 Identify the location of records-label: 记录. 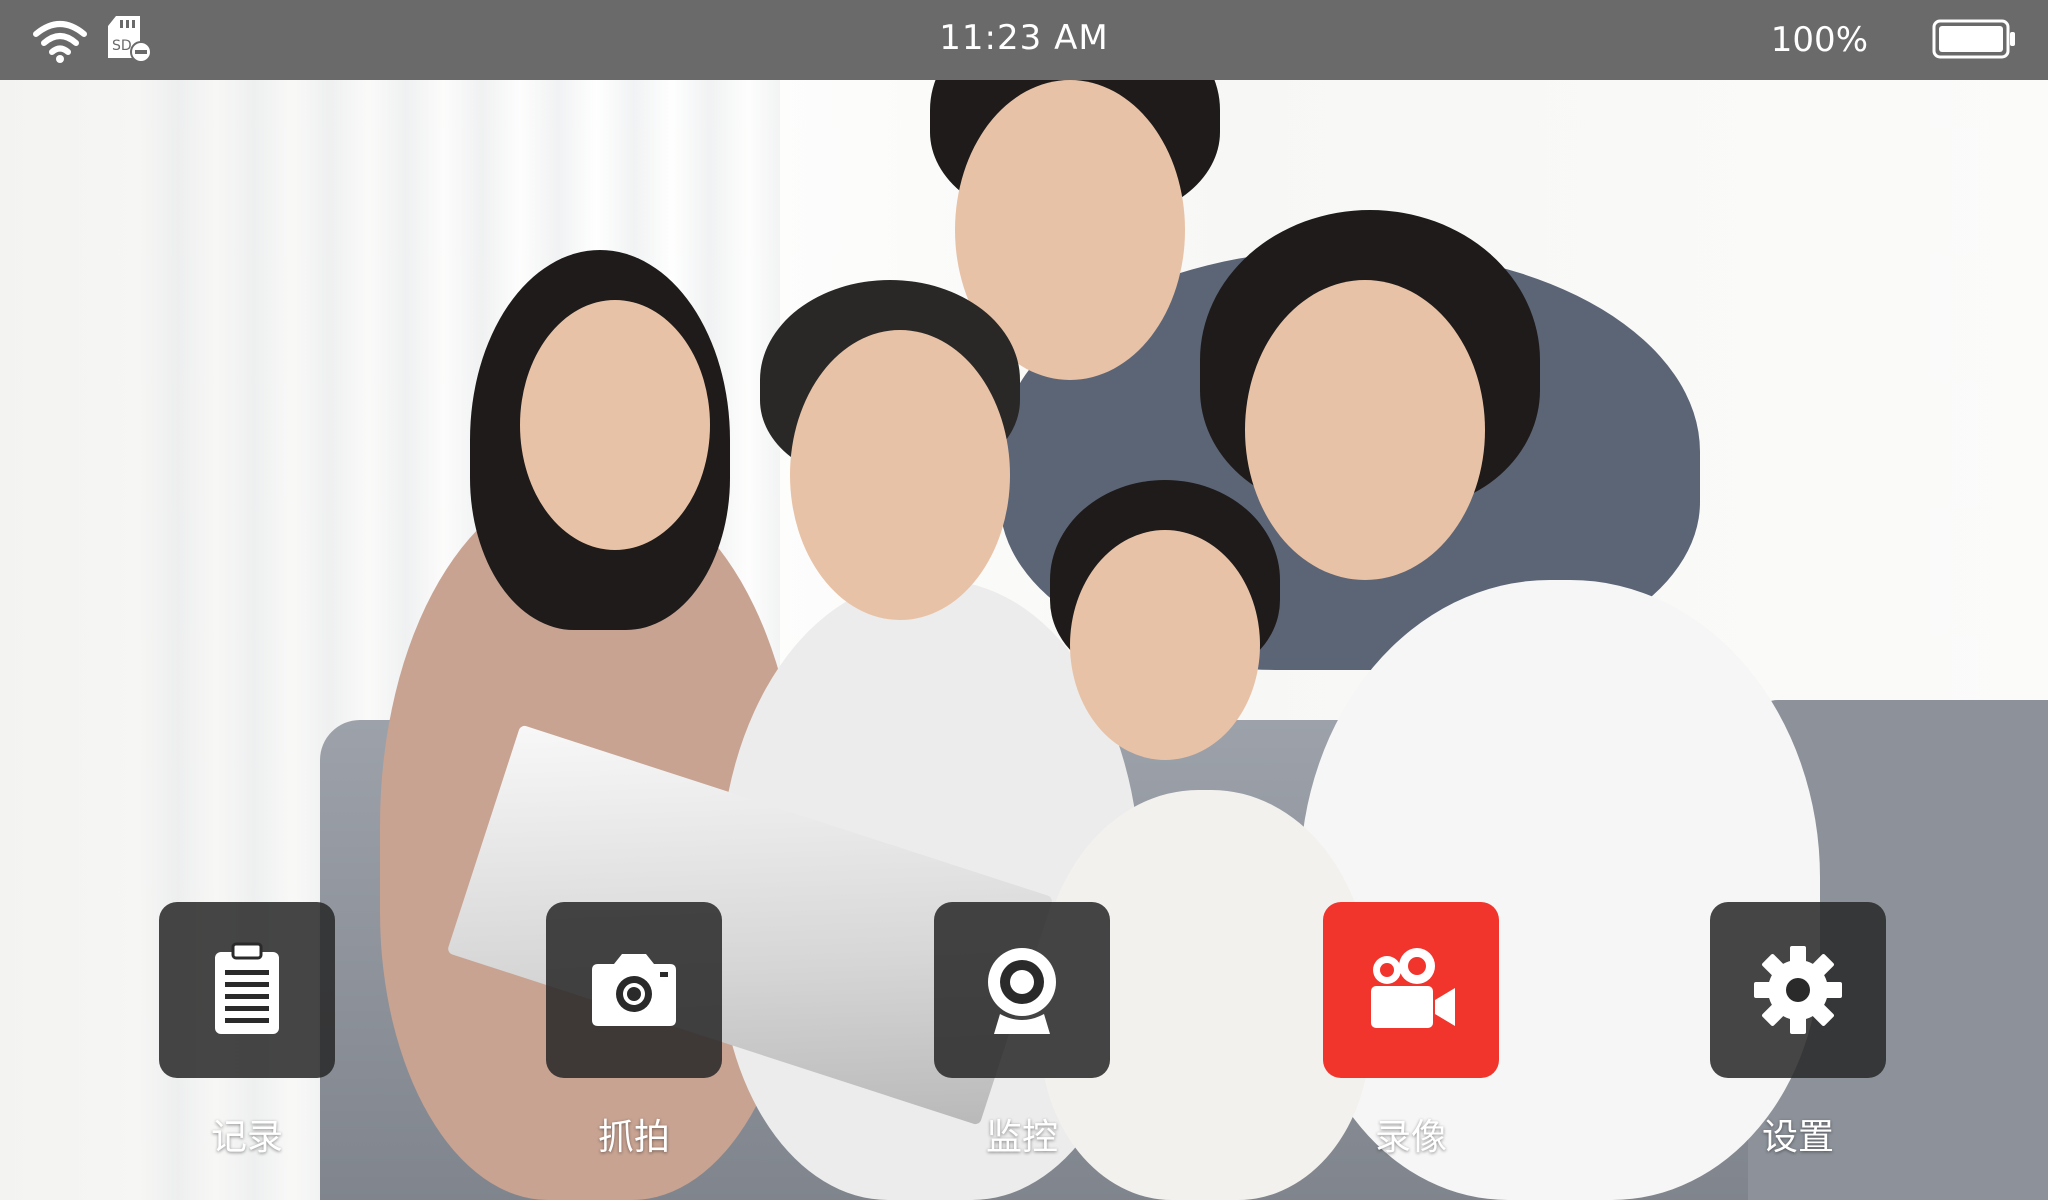
(246, 1137).